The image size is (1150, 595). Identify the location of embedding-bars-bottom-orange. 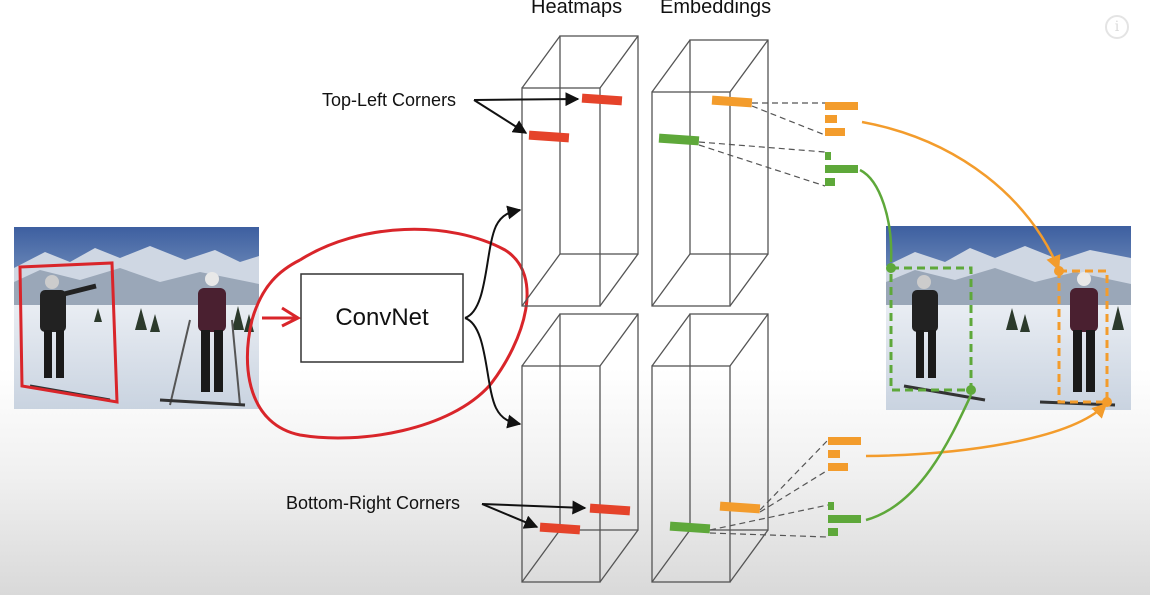
(844, 454).